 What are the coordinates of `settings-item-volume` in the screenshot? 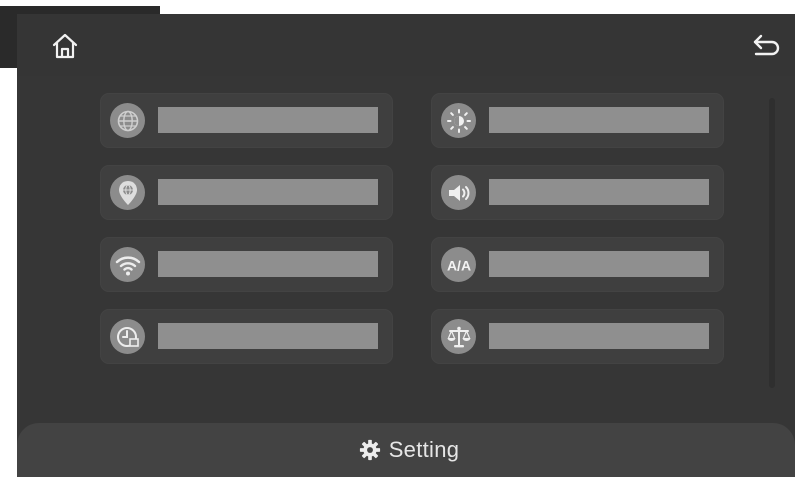 It's located at (577, 192).